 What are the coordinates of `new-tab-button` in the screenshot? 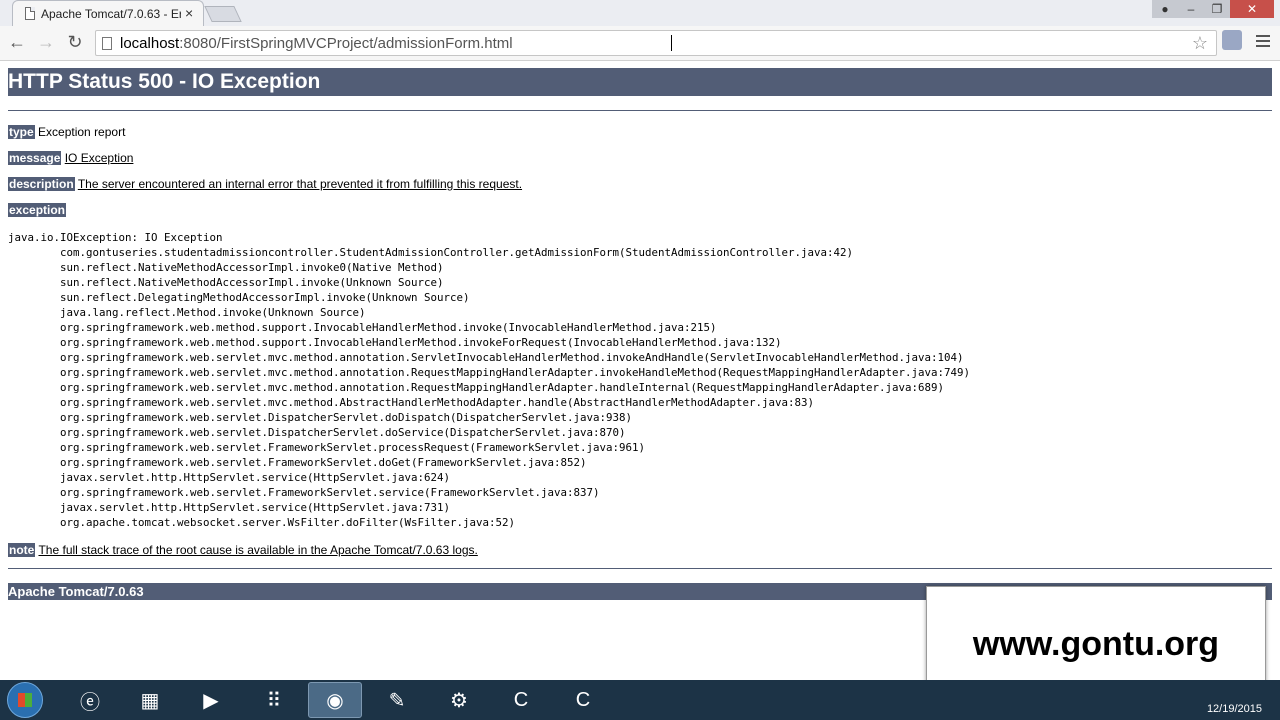 It's located at (223, 14).